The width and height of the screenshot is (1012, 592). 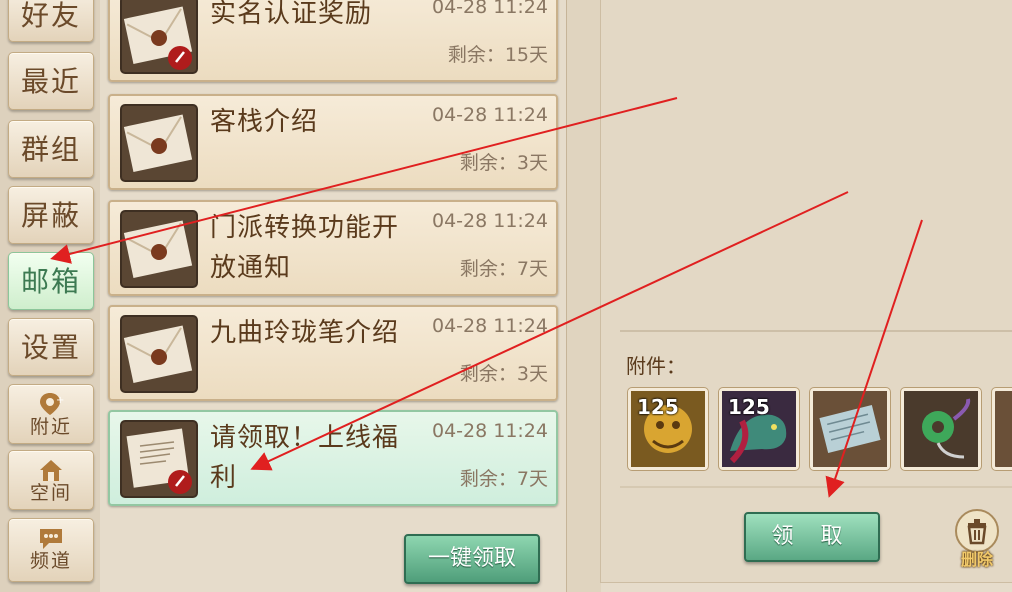 I want to click on list-item: 实名认证奖励 04-28 11:24 剩余：15天, so click(x=333, y=41).